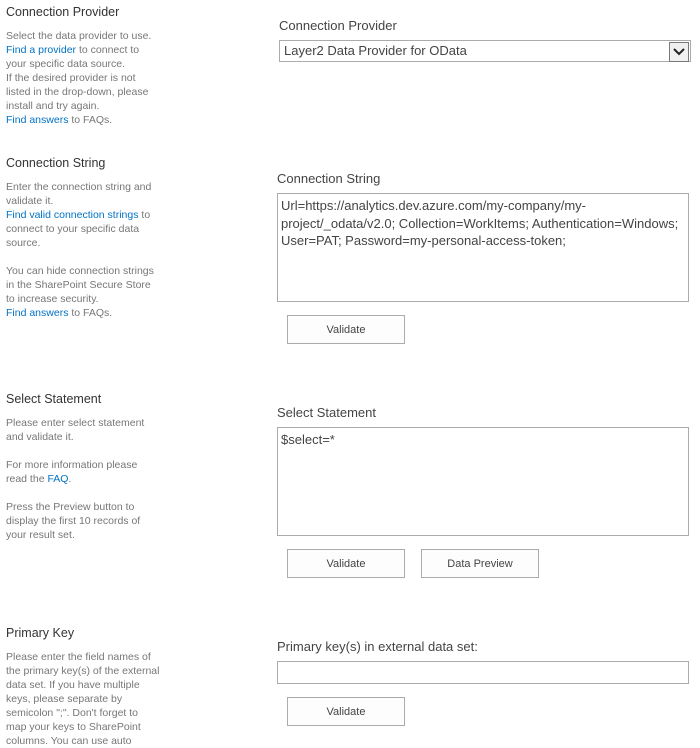 The image size is (700, 748). I want to click on find-a-provider-link: Find a provider, so click(41, 50).